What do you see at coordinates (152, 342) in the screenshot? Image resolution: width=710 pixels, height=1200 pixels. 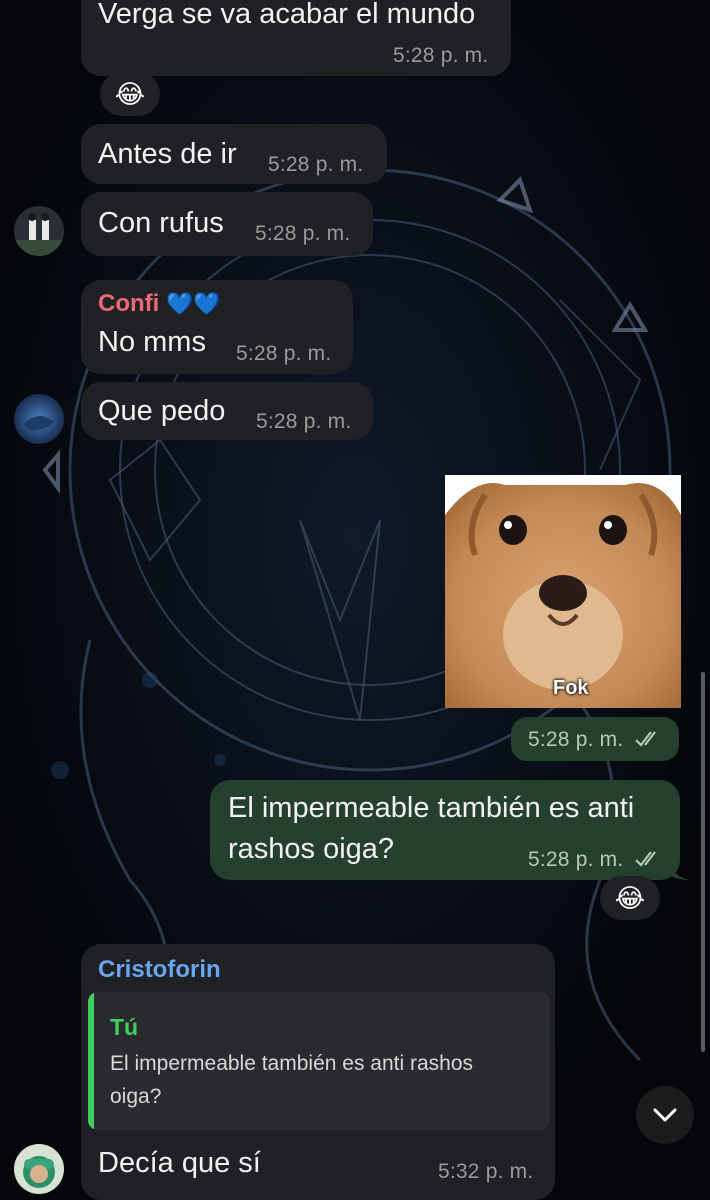 I see `message-text: No mms` at bounding box center [152, 342].